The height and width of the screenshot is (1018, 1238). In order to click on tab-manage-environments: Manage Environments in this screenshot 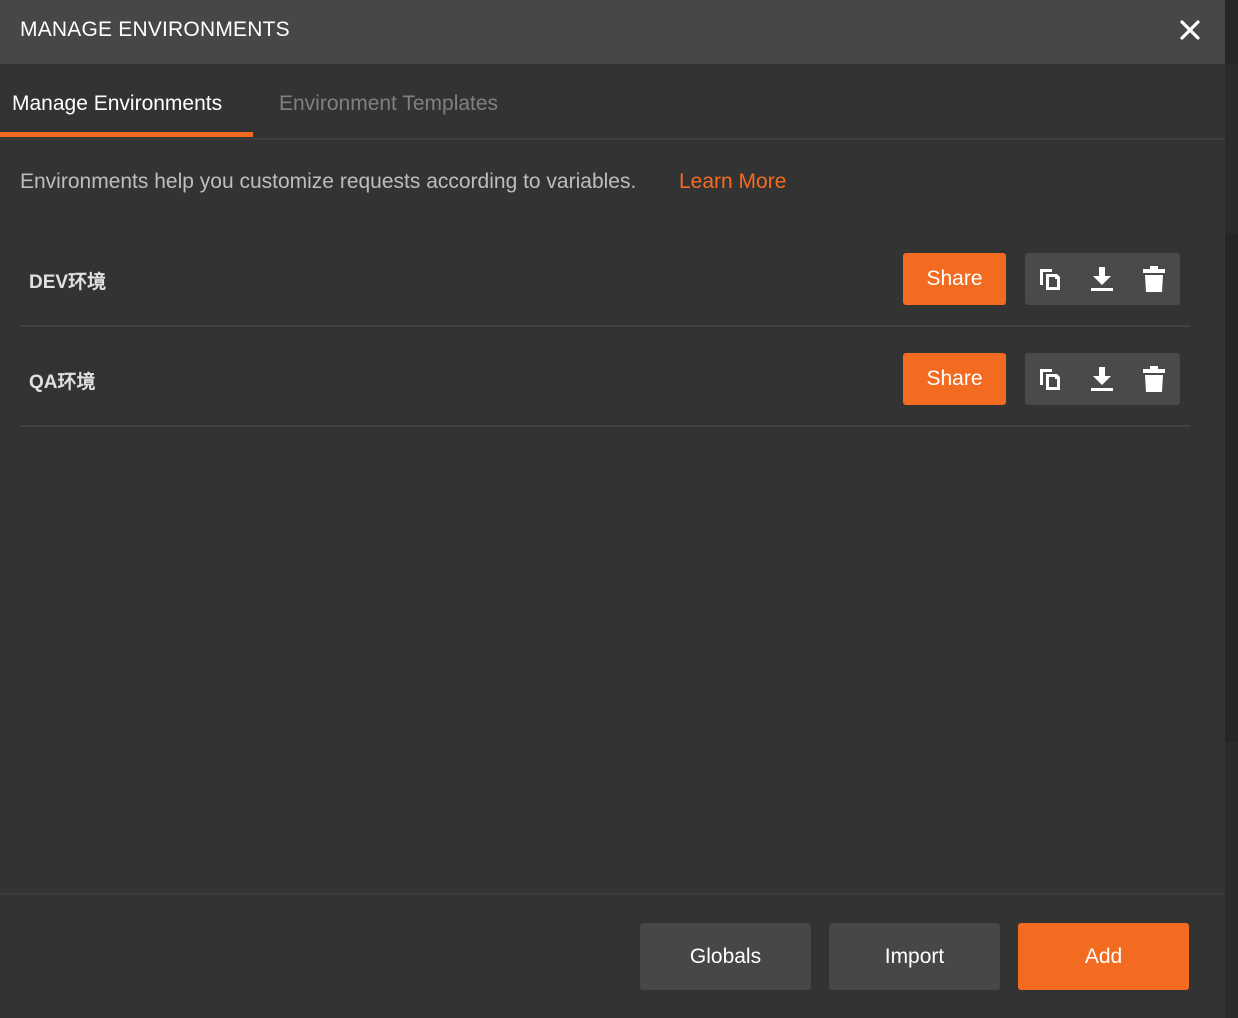, I will do `click(117, 104)`.